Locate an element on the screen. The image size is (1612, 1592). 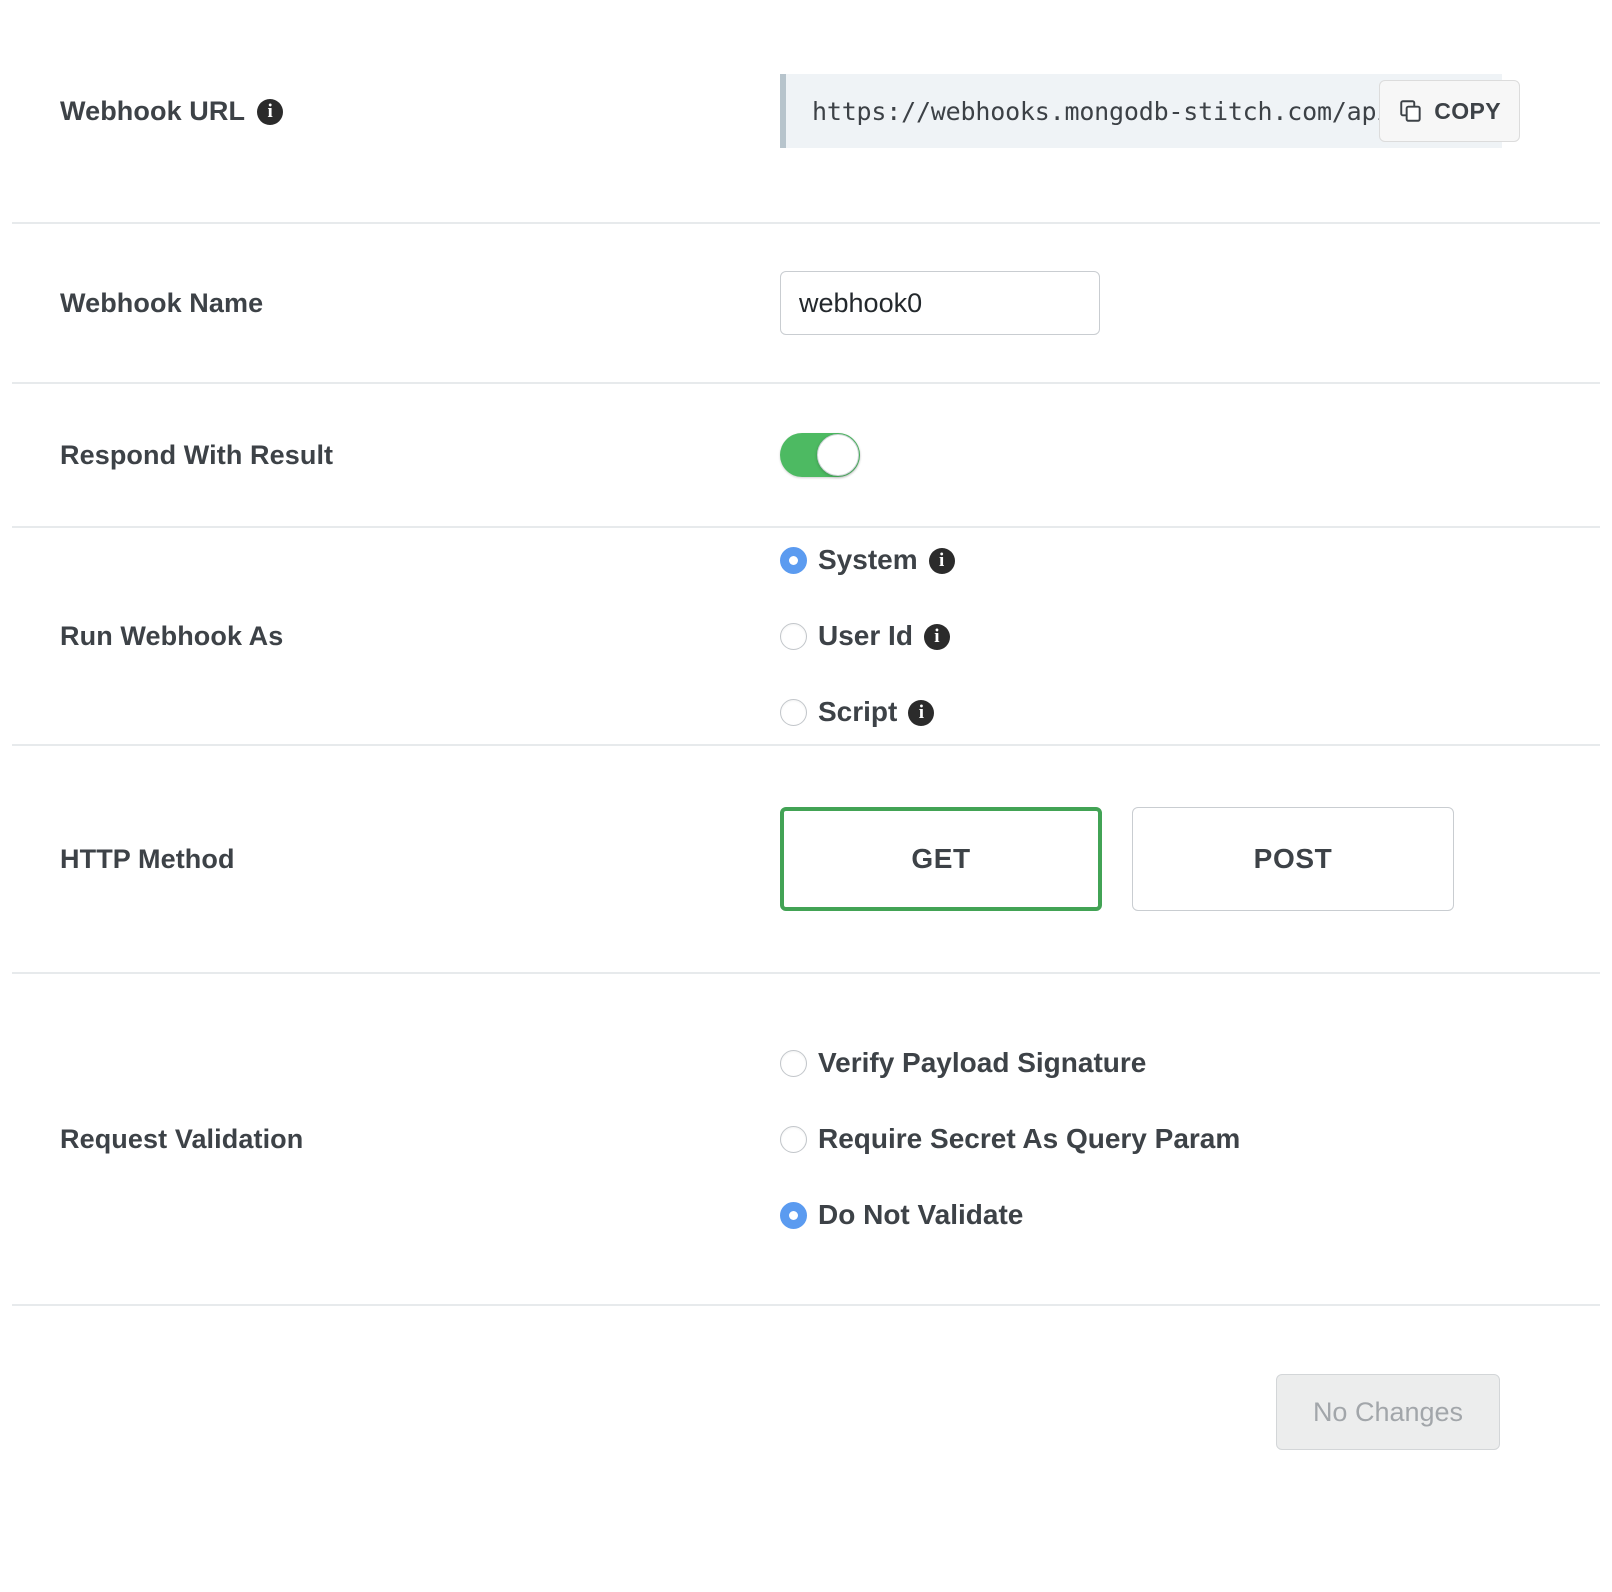
copy-button-label: COPY is located at coordinates (1467, 110).